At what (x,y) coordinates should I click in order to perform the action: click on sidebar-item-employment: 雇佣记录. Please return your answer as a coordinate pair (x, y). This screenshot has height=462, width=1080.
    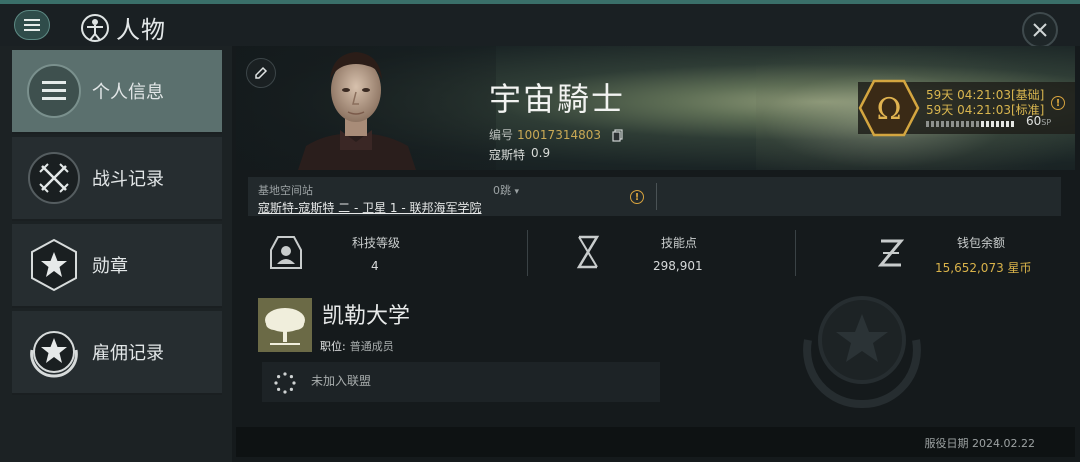
    Looking at the image, I should click on (117, 353).